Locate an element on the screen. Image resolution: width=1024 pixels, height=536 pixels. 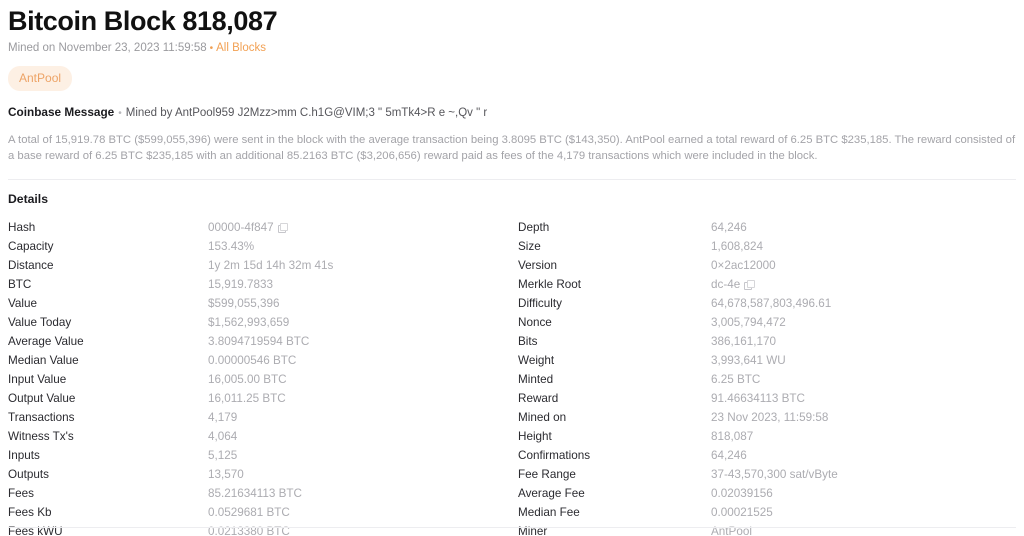
detail-value-text: 4,064 is located at coordinates (223, 436).